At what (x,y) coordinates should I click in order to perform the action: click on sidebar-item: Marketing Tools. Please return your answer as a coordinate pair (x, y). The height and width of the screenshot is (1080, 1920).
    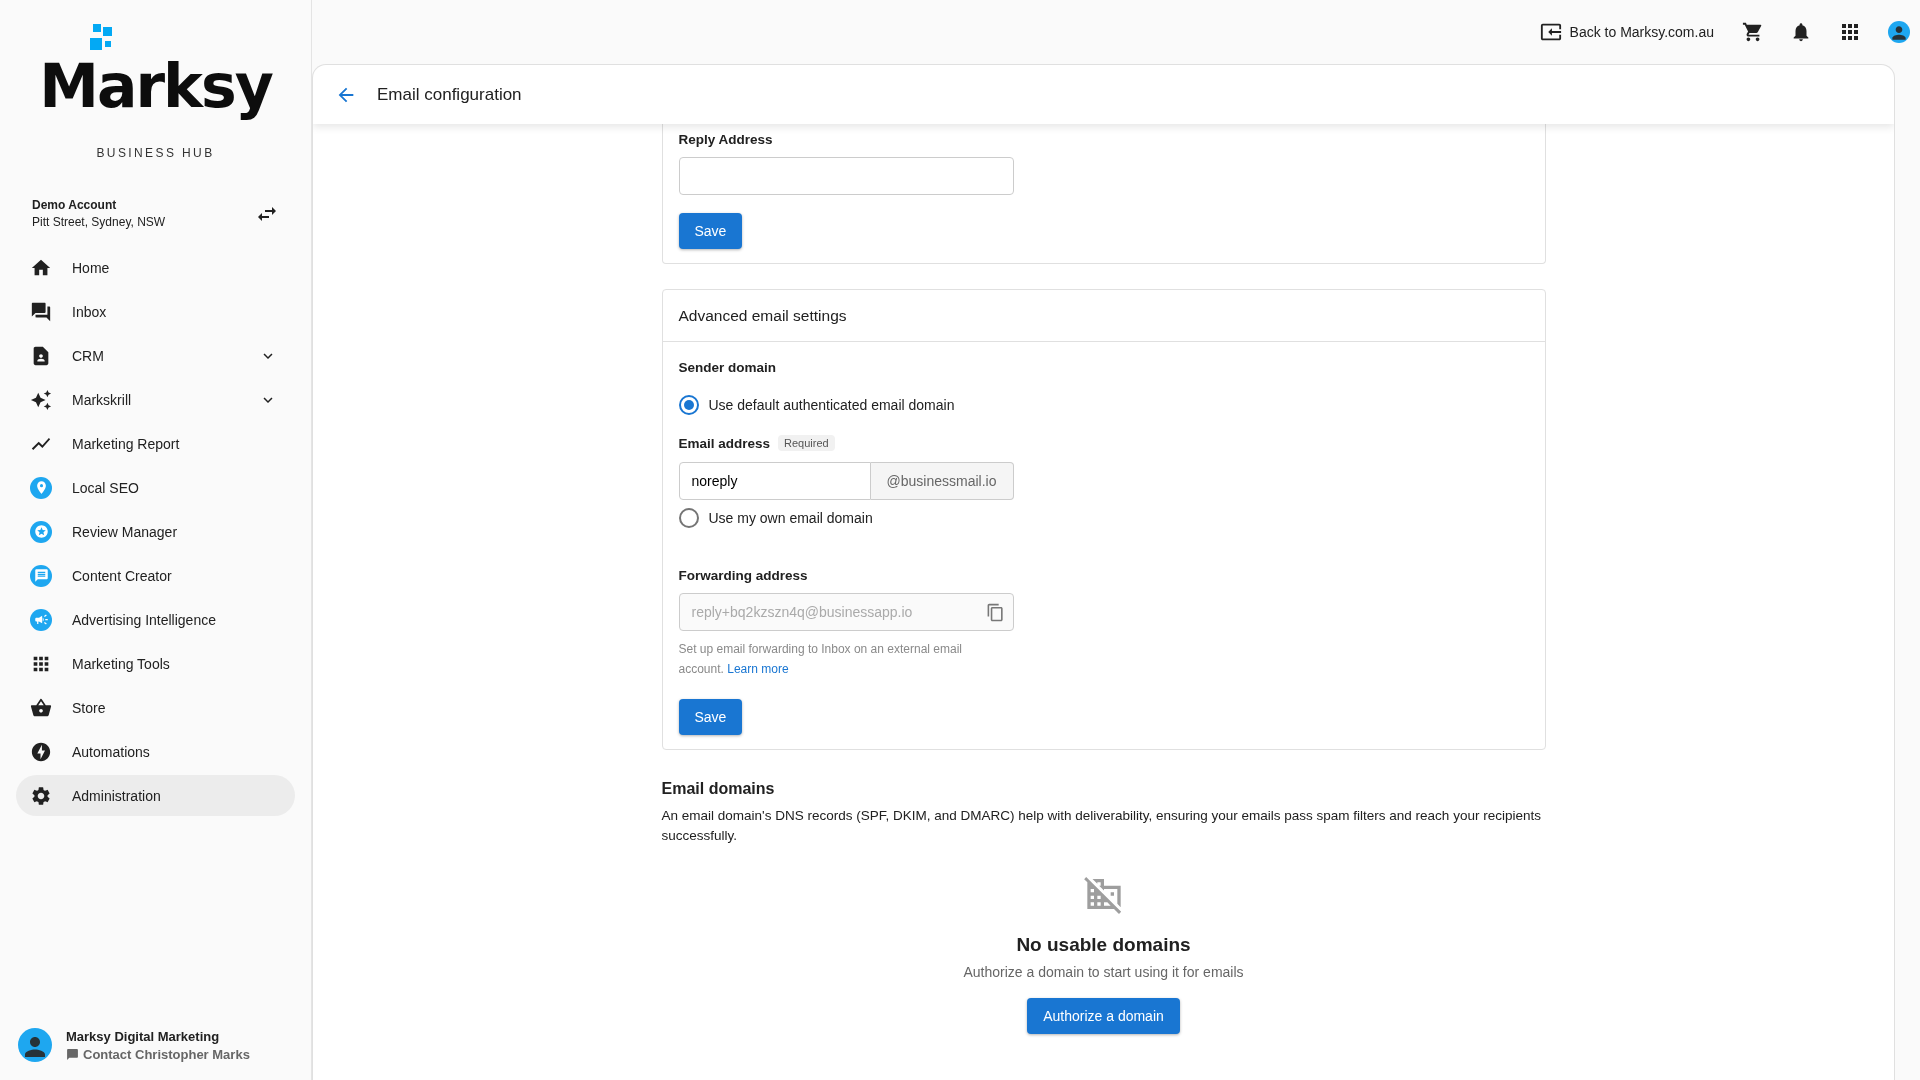
    Looking at the image, I should click on (155, 663).